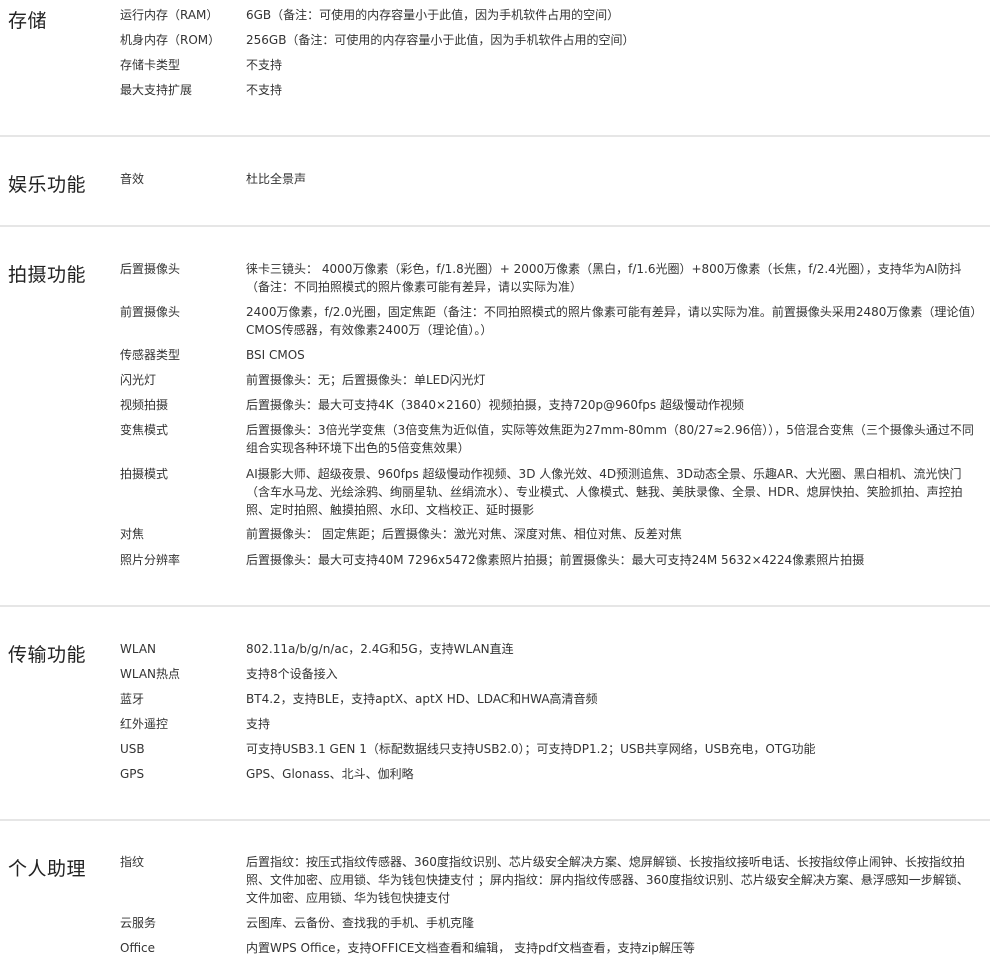  What do you see at coordinates (464, 534) in the screenshot?
I see `spec-value: 前置摄像头： 固定焦距；后置摄像头：激光对焦、深度对焦、相位对焦、反差对焦` at bounding box center [464, 534].